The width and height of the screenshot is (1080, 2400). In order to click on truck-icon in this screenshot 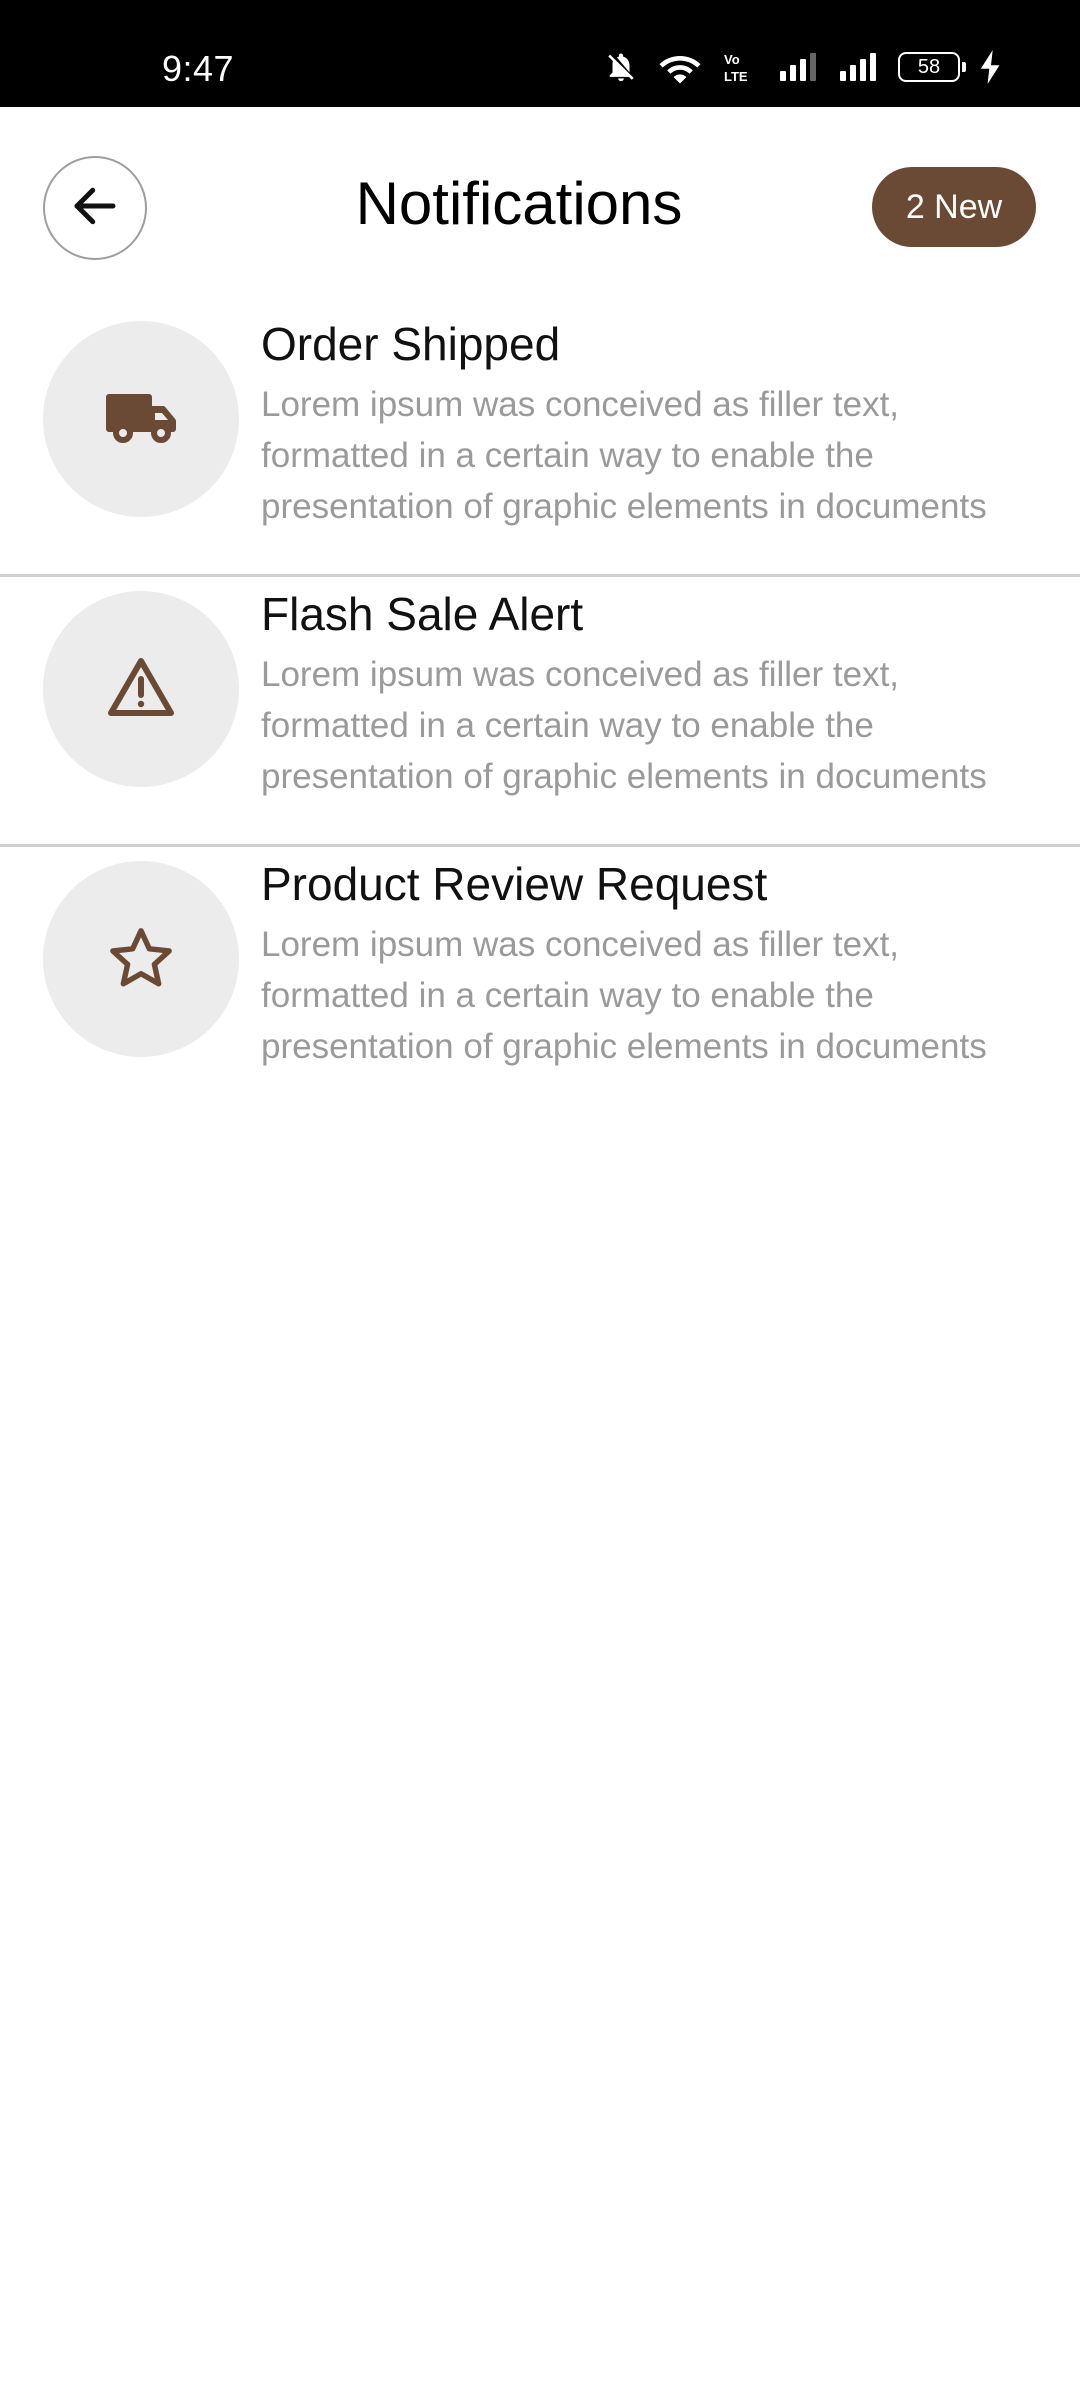, I will do `click(141, 419)`.